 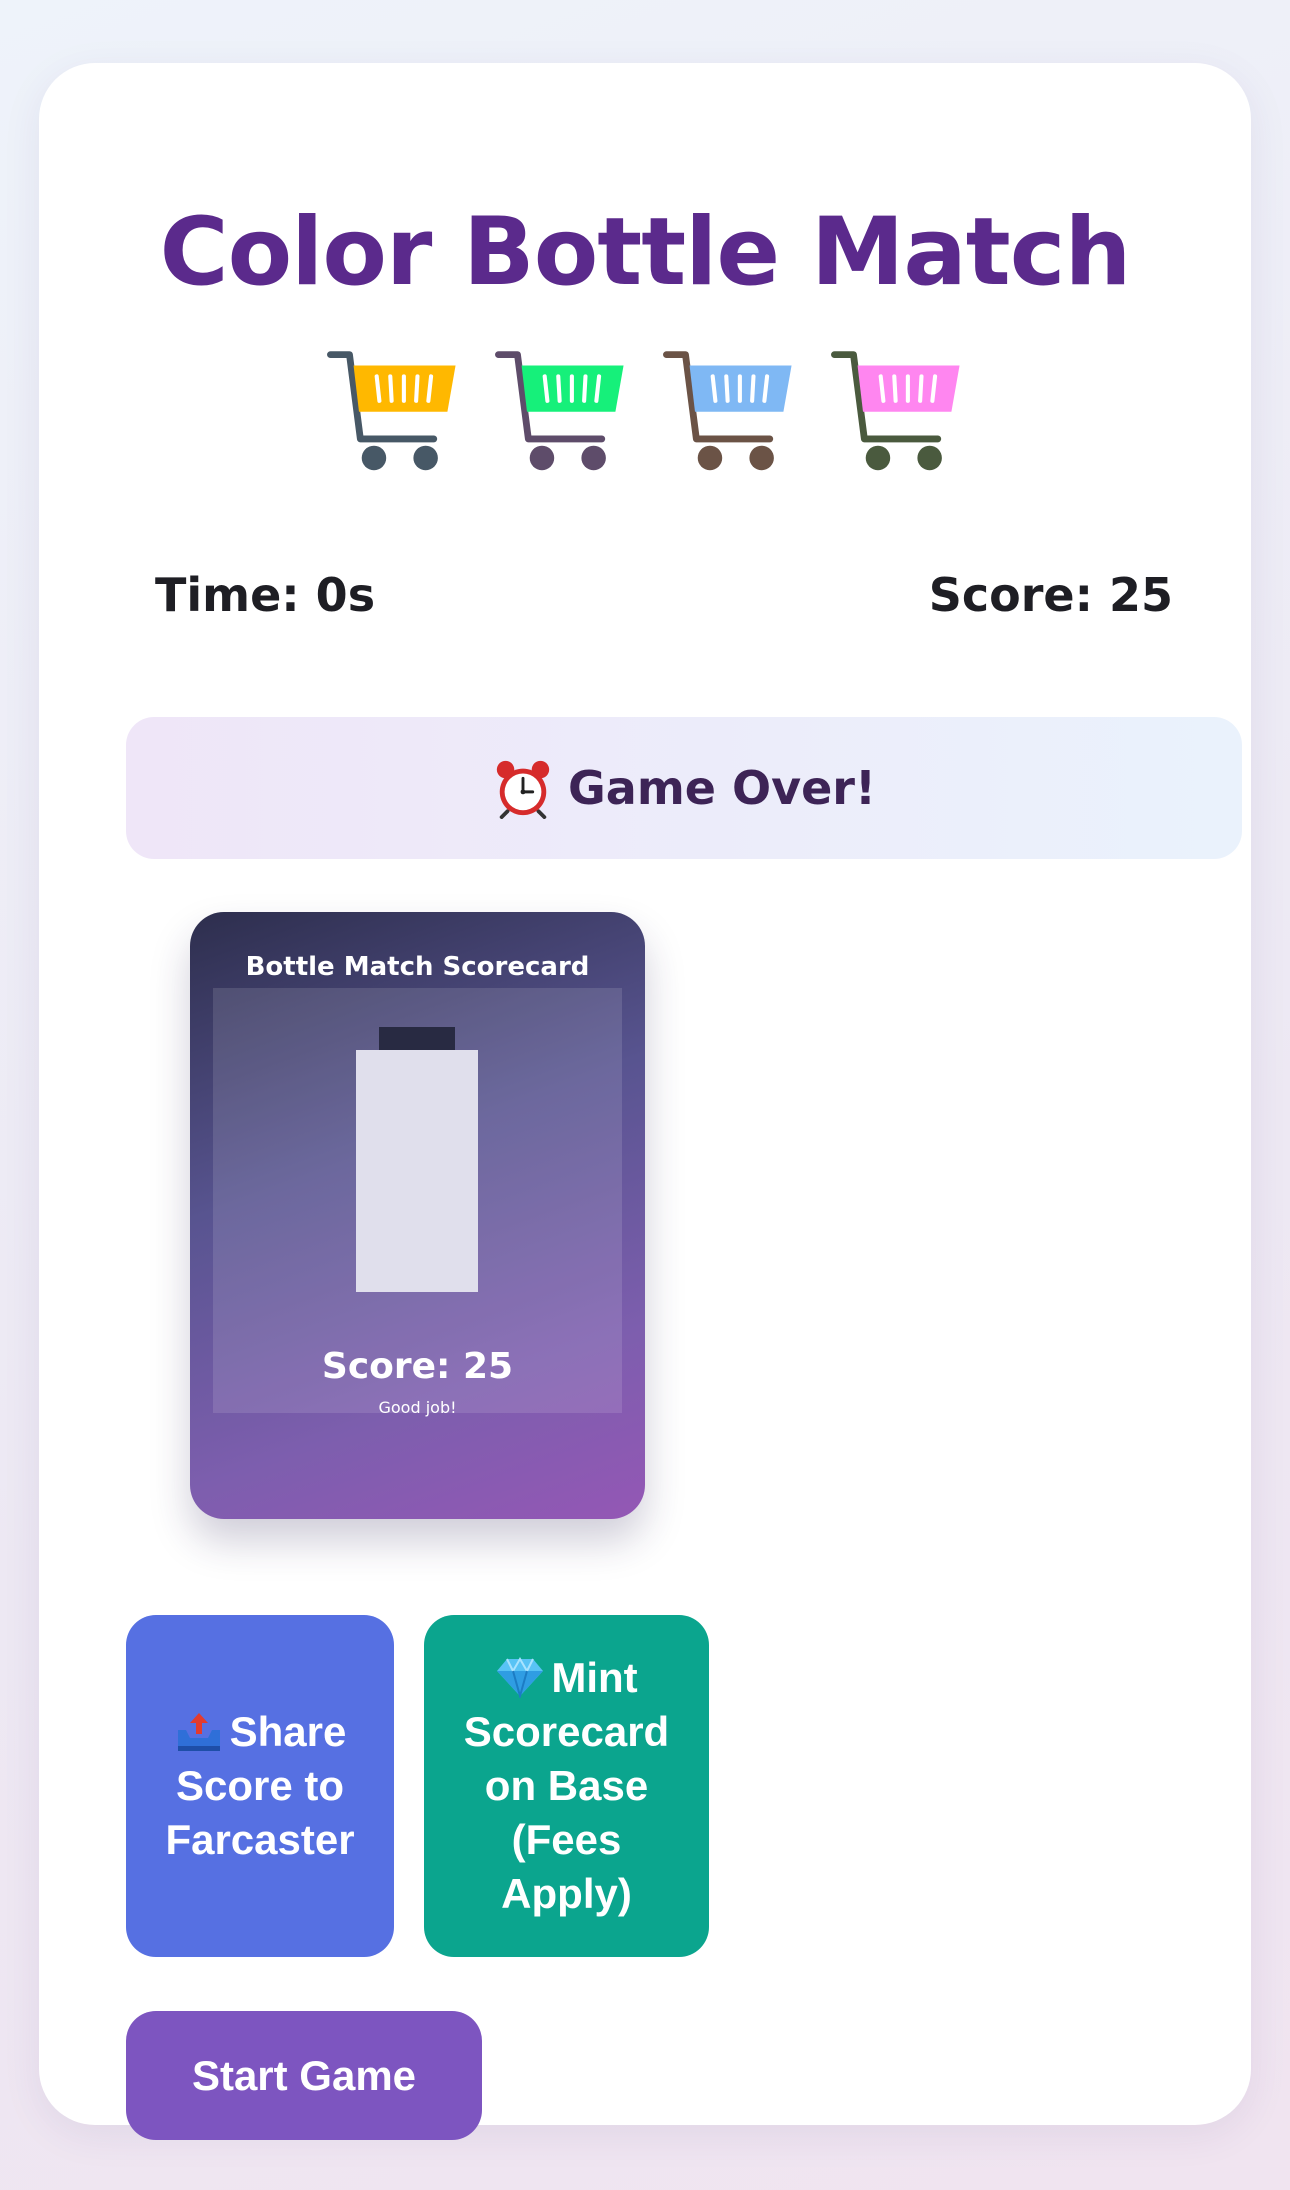 I want to click on time-display: Time: 0s, so click(x=265, y=595).